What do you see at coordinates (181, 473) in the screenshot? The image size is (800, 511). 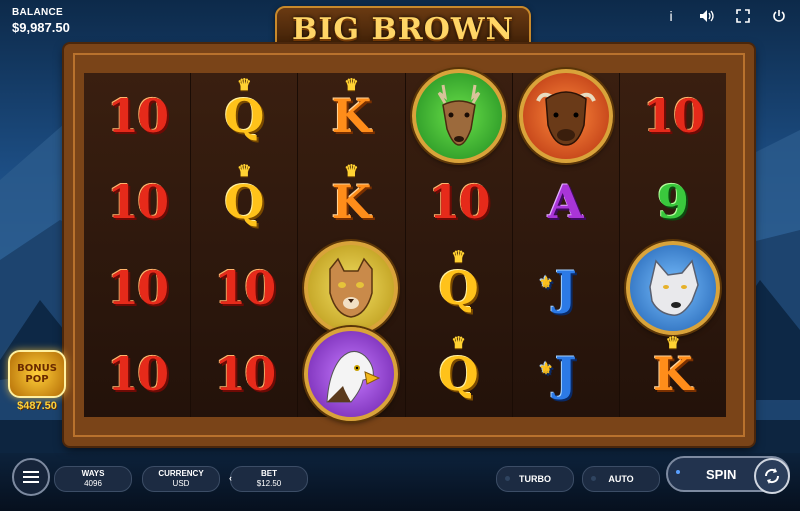 I see `currency-label: CURRENCY` at bounding box center [181, 473].